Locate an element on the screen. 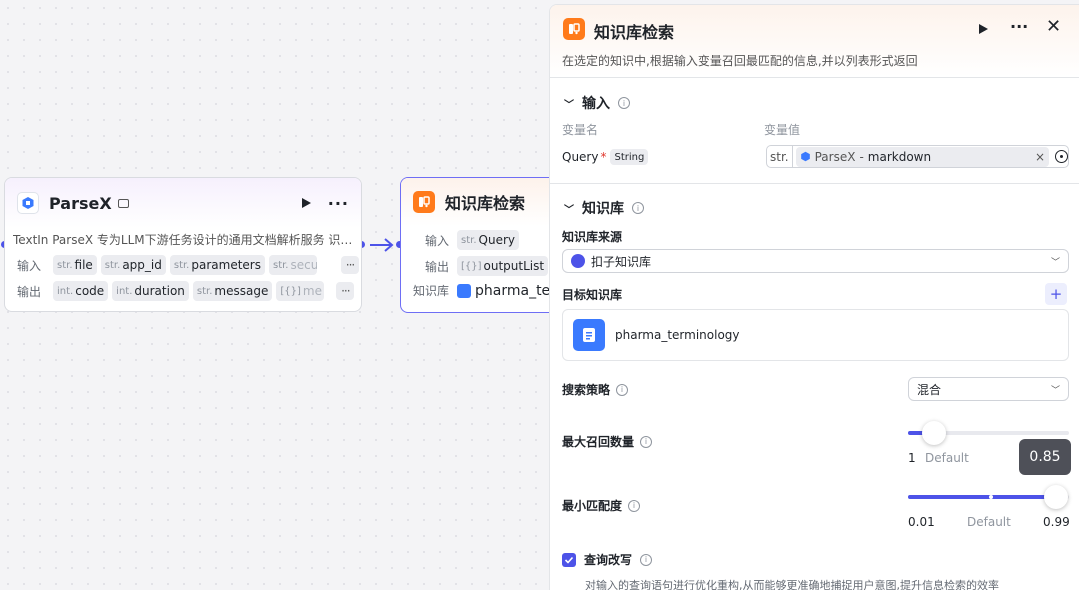 The height and width of the screenshot is (590, 1079). min-match-min: 0.01 is located at coordinates (921, 522).